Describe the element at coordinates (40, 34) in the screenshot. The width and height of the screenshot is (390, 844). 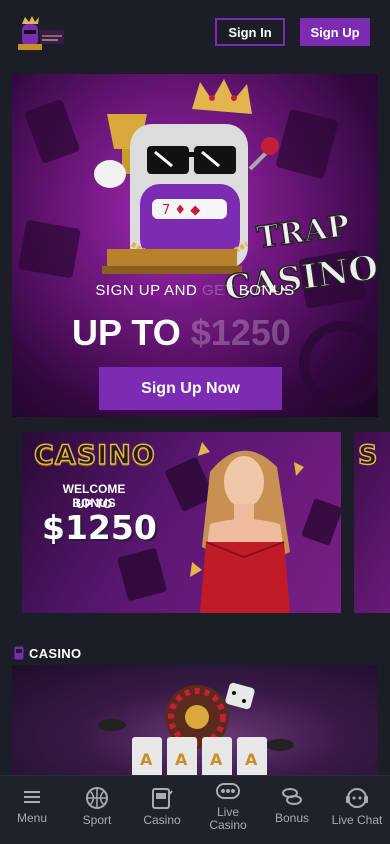
I see `trap-casino-logo-icon` at that location.